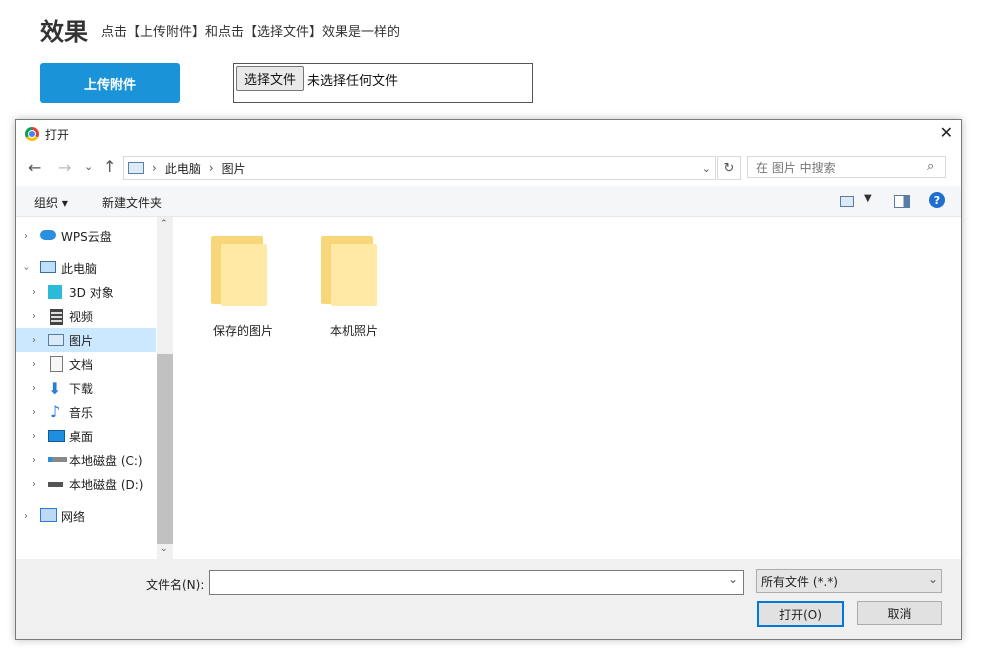 The image size is (987, 660). What do you see at coordinates (106, 460) in the screenshot?
I see `nav-label: 本地磁盘 (C:)` at bounding box center [106, 460].